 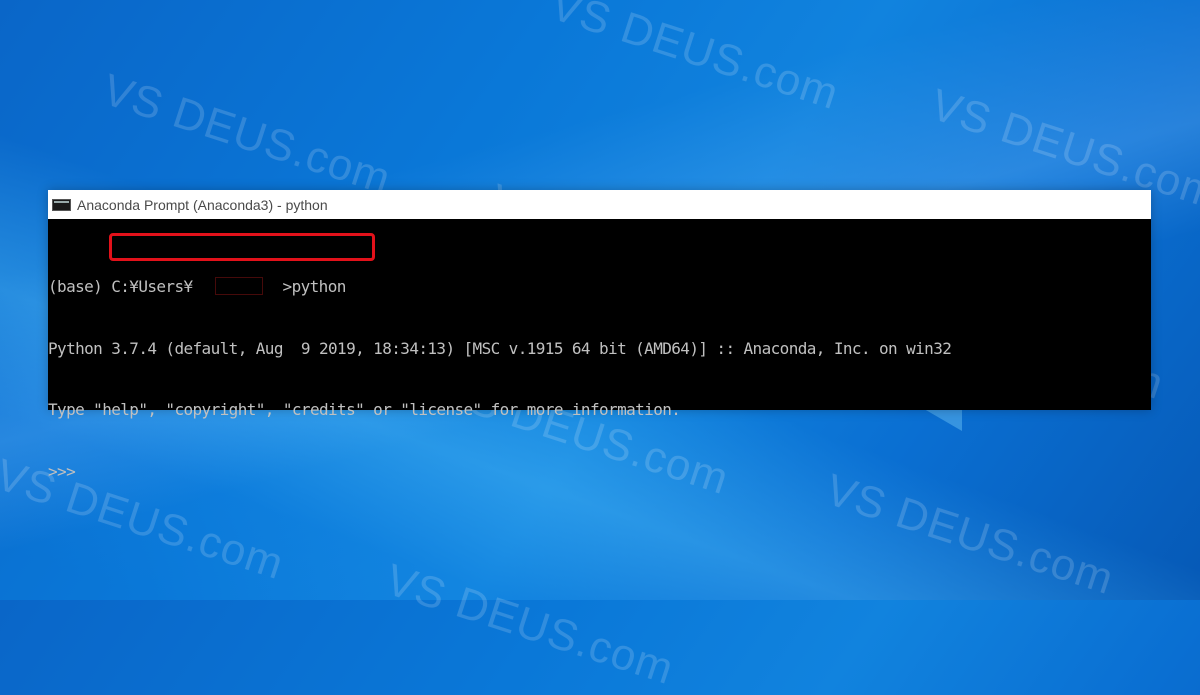 What do you see at coordinates (599, 287) in the screenshot?
I see `prompt-line: (base) C:¥Users¥ >python` at bounding box center [599, 287].